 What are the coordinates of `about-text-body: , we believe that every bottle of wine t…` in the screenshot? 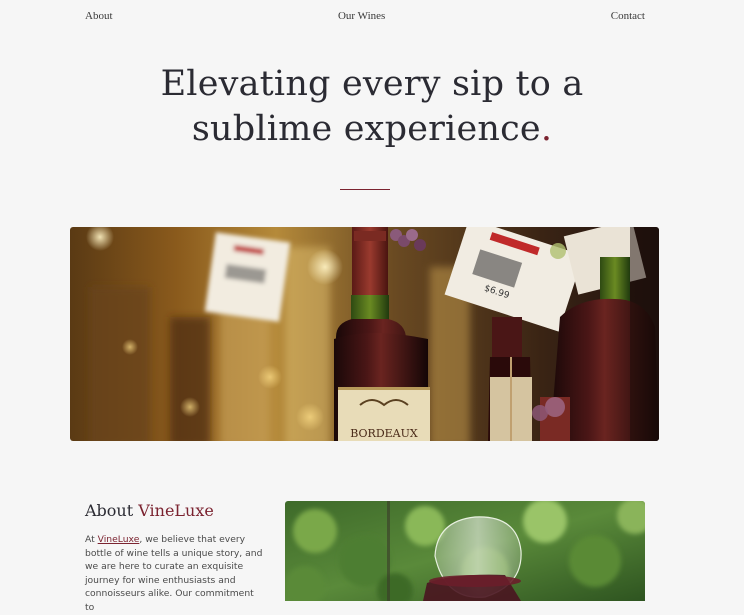 It's located at (174, 573).